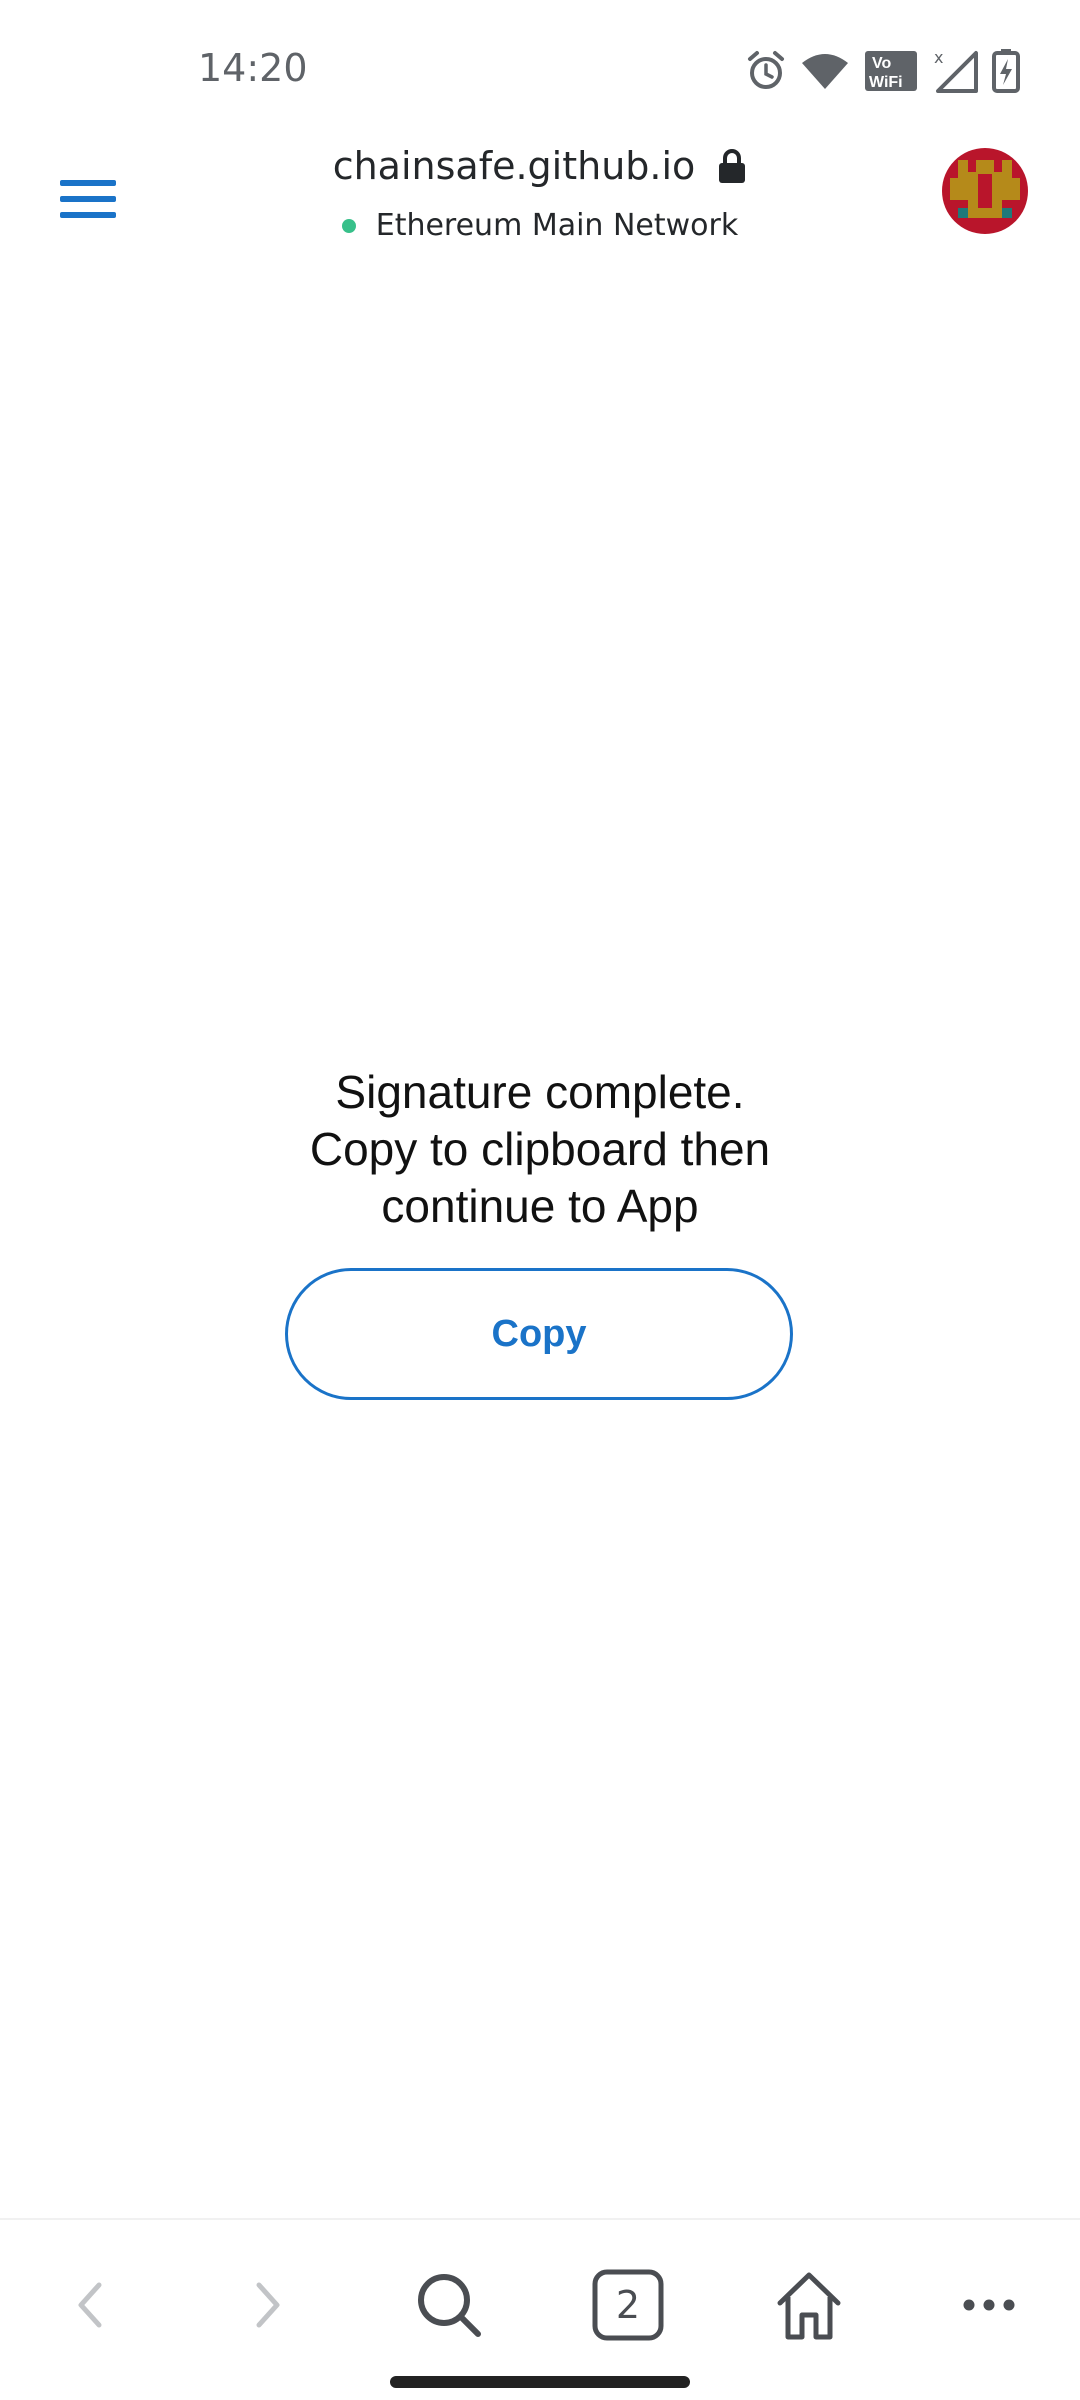 Image resolution: width=1080 pixels, height=2400 pixels. Describe the element at coordinates (540, 70) in the screenshot. I see `status-bar: 14:20 Vo WiFi x` at that location.